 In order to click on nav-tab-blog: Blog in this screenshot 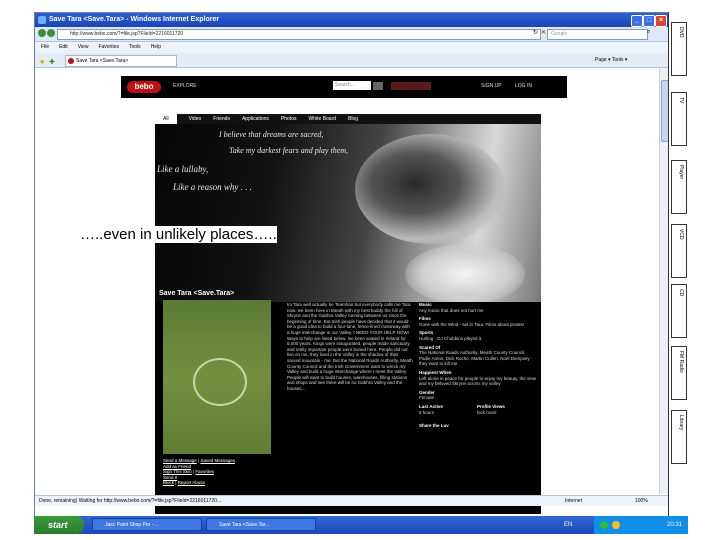, I will do `click(353, 119)`.